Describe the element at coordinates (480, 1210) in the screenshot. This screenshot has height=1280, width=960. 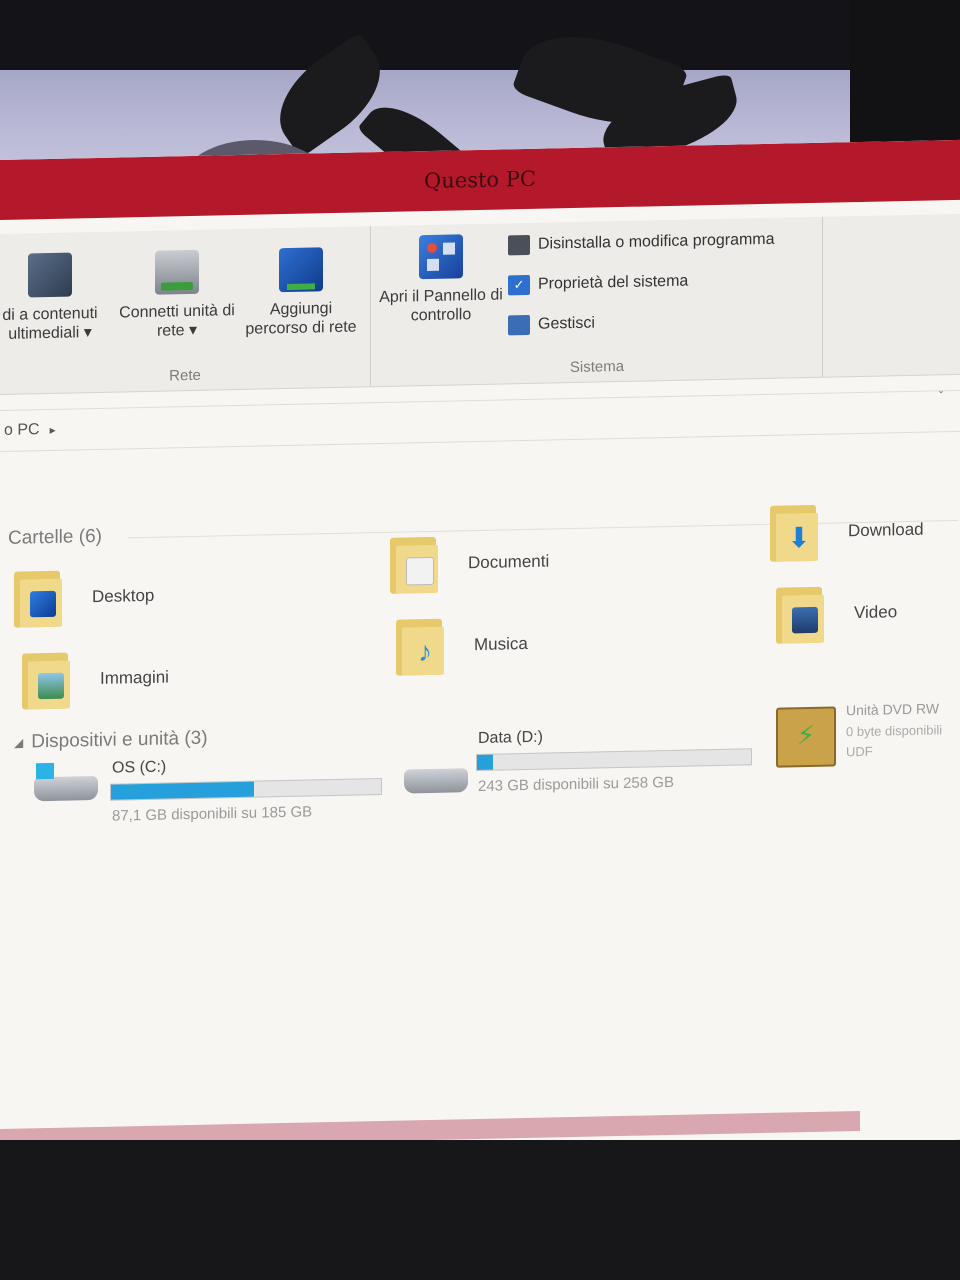
I see `monitor-base` at that location.